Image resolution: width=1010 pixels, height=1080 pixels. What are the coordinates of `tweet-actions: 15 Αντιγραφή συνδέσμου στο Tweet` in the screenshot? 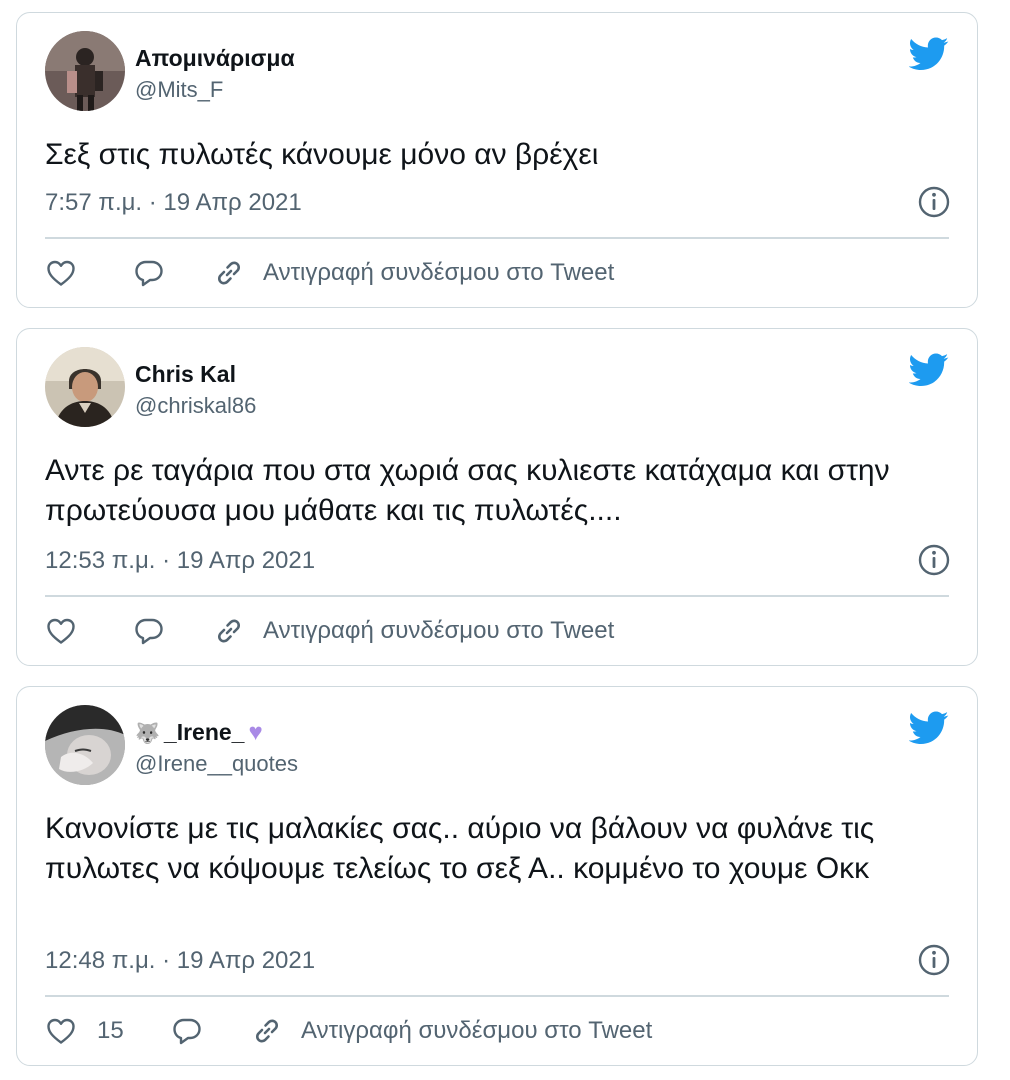 It's located at (497, 1031).